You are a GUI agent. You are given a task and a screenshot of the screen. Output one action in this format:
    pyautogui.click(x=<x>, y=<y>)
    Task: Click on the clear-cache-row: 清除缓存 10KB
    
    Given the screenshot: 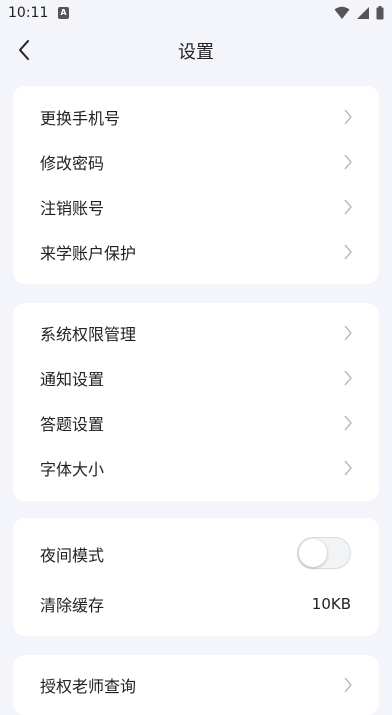 What is the action you would take?
    pyautogui.click(x=196, y=604)
    